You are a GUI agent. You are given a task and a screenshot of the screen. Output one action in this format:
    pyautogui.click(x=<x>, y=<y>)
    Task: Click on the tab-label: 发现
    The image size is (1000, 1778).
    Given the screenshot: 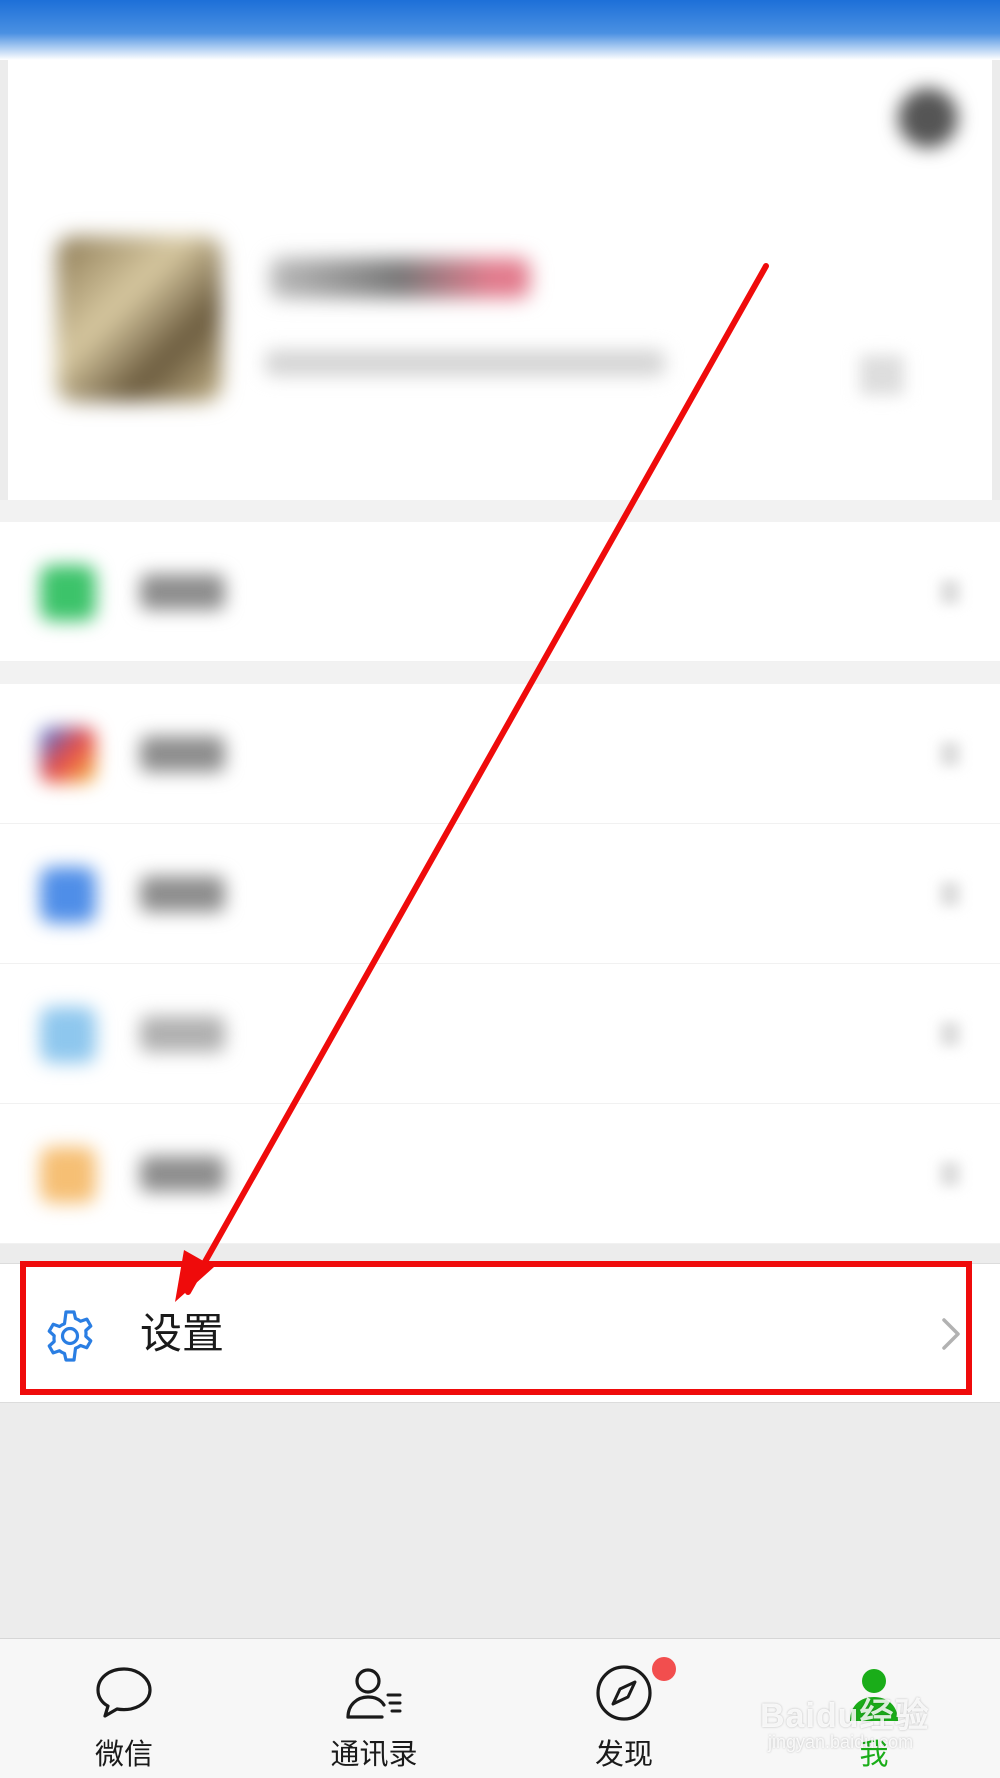 What is the action you would take?
    pyautogui.click(x=623, y=1754)
    